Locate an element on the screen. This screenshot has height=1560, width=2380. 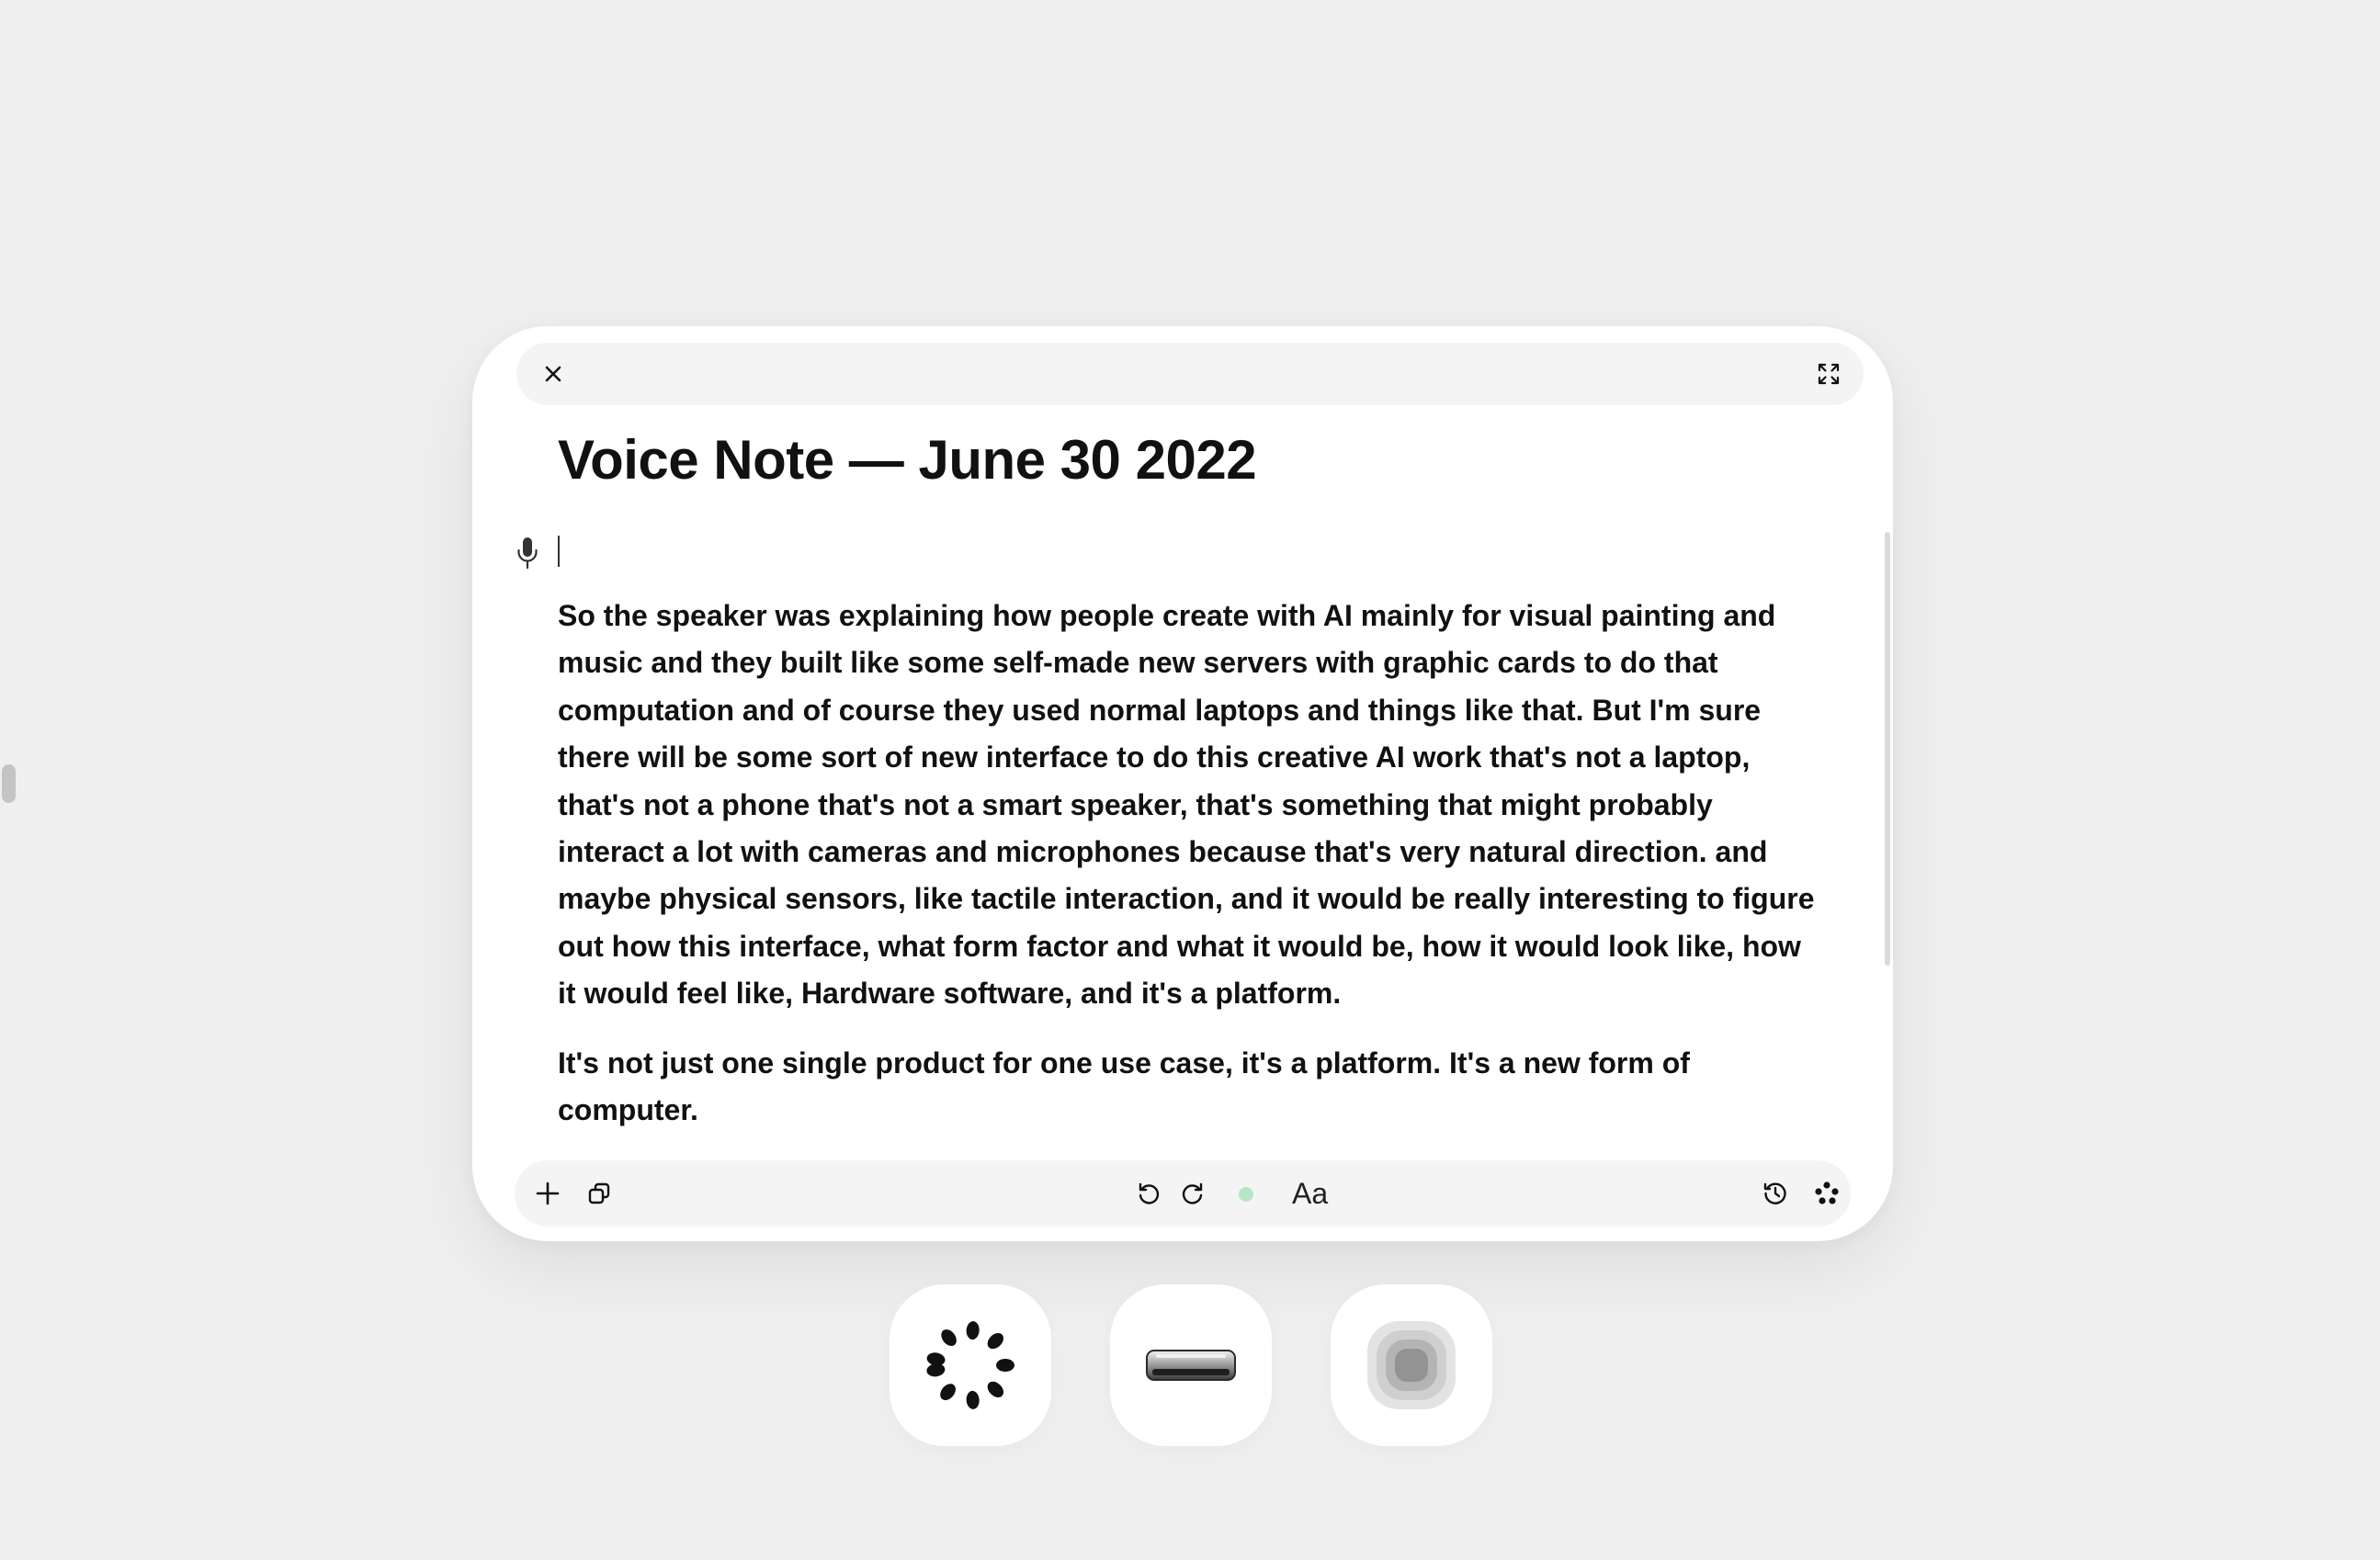
font-style-button: Aa is located at coordinates (1310, 1193).